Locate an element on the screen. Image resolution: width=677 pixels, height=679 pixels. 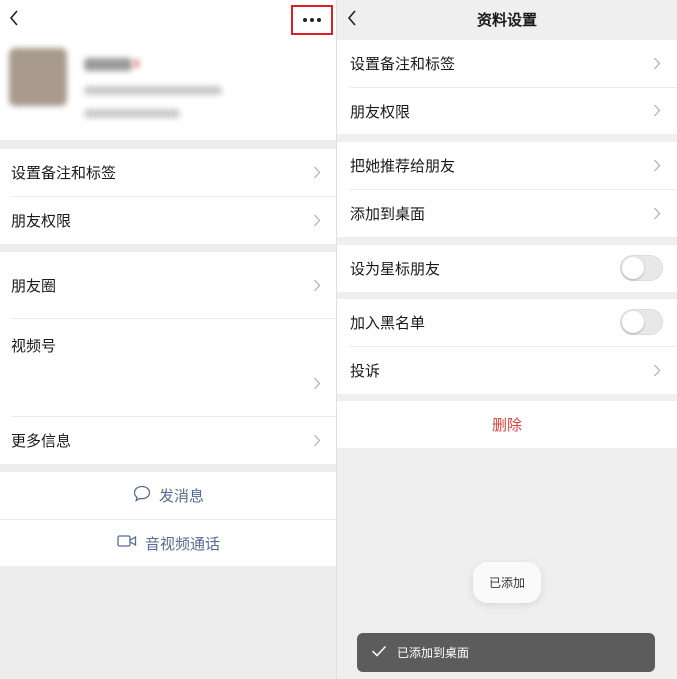
row-moments: 朋友圈 is located at coordinates (168, 285).